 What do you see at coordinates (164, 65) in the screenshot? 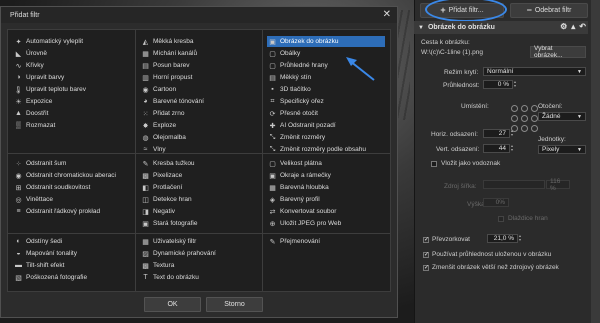
I see `filter-item: ▤ Posun barev` at bounding box center [164, 65].